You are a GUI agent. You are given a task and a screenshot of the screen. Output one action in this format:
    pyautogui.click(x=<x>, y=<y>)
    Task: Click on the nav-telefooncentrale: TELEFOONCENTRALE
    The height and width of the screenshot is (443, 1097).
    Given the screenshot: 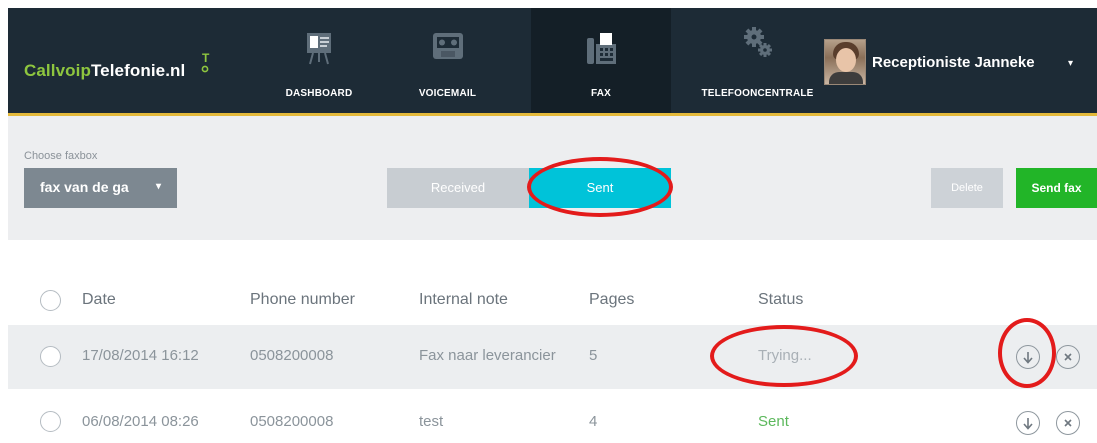 What is the action you would take?
    pyautogui.click(x=757, y=60)
    